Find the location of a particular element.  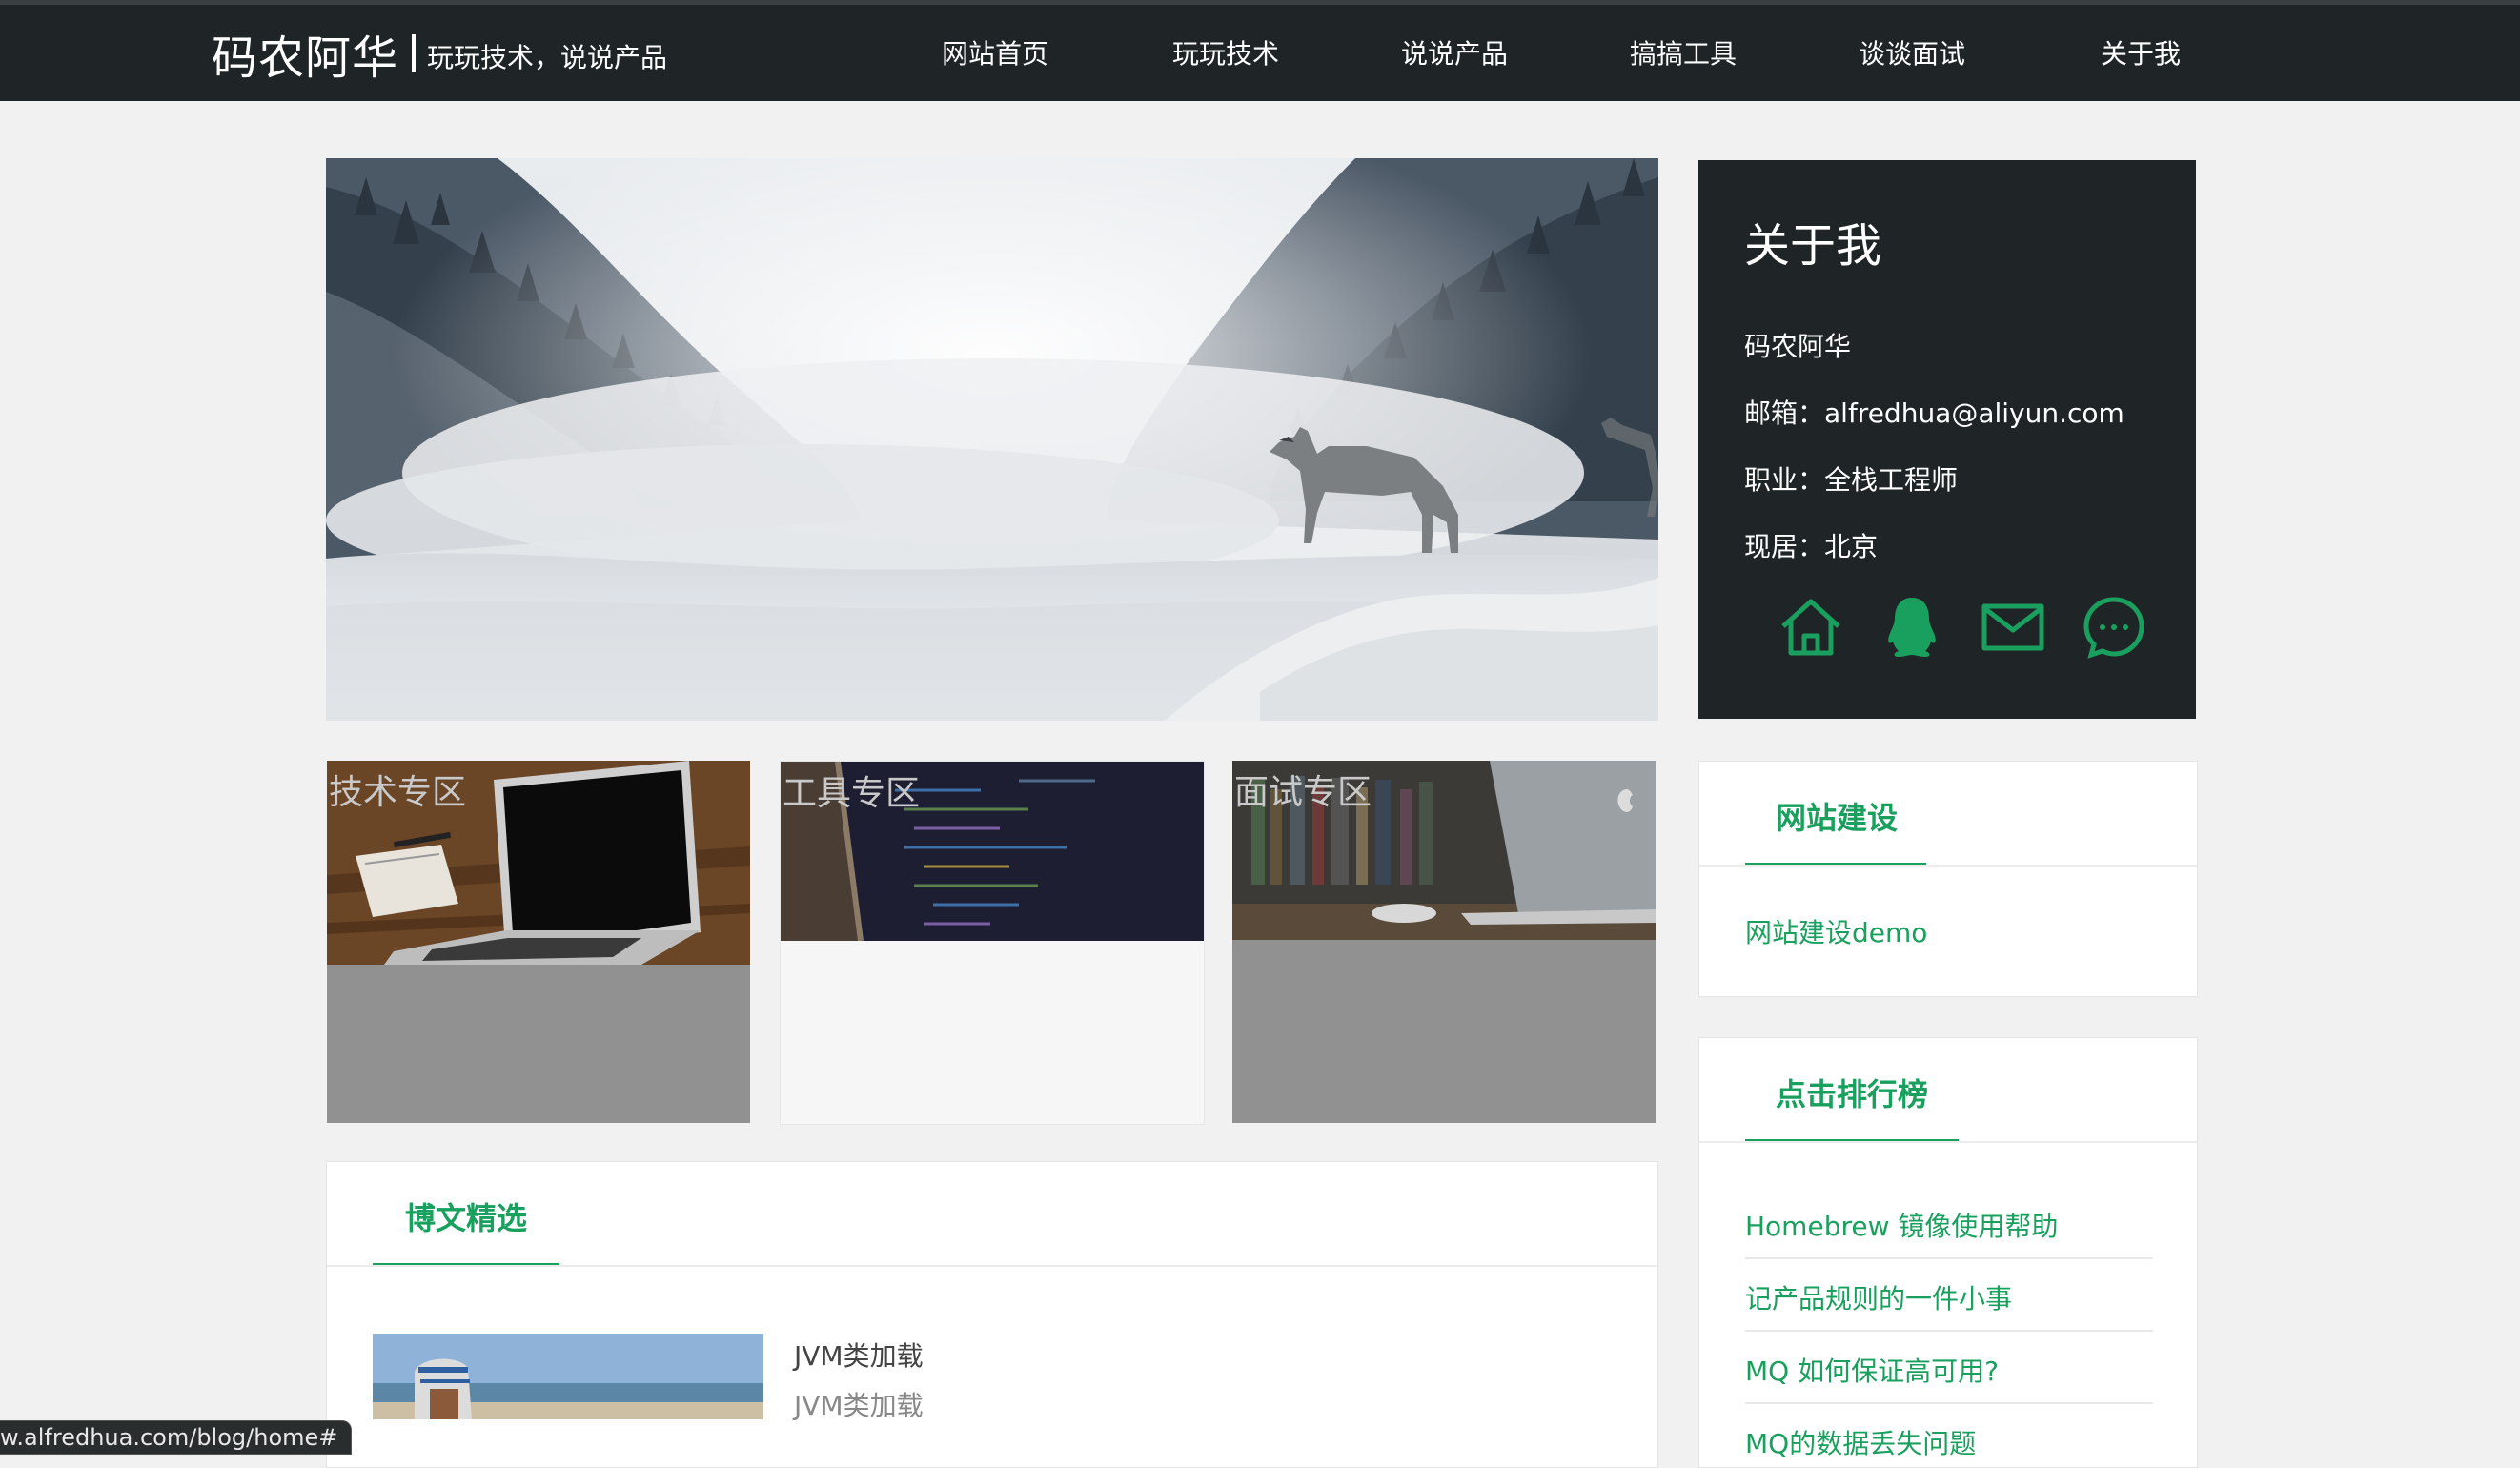

category-tile-tools: 工具专区 is located at coordinates (993, 943).